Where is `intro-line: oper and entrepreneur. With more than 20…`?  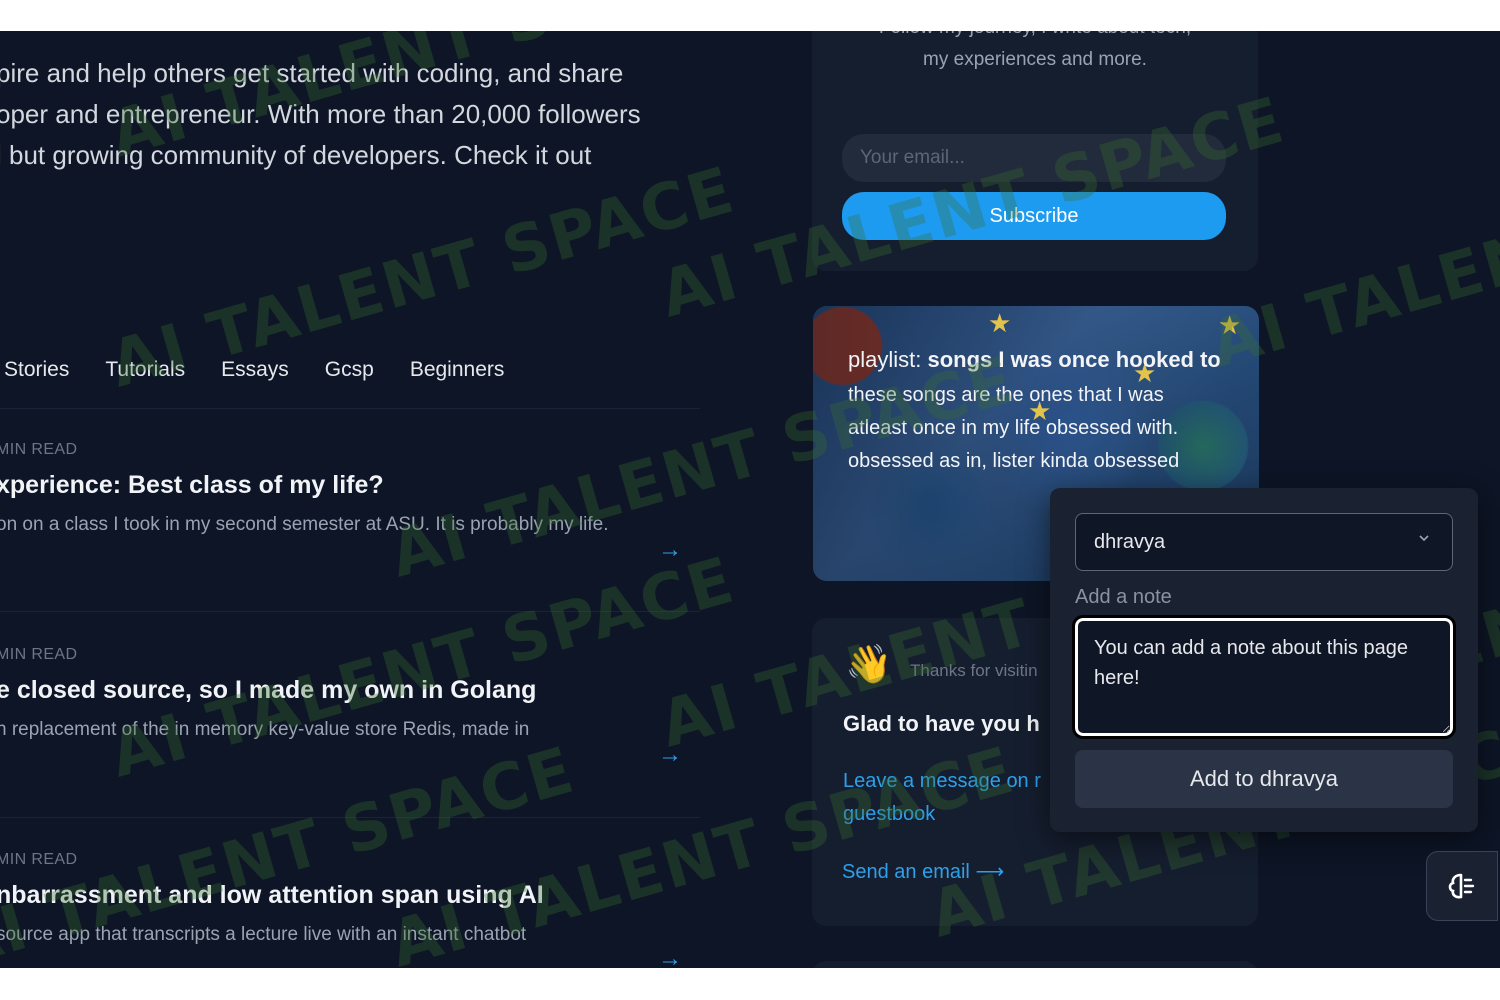 intro-line: oper and entrepreneur. With more than 20… is located at coordinates (320, 114).